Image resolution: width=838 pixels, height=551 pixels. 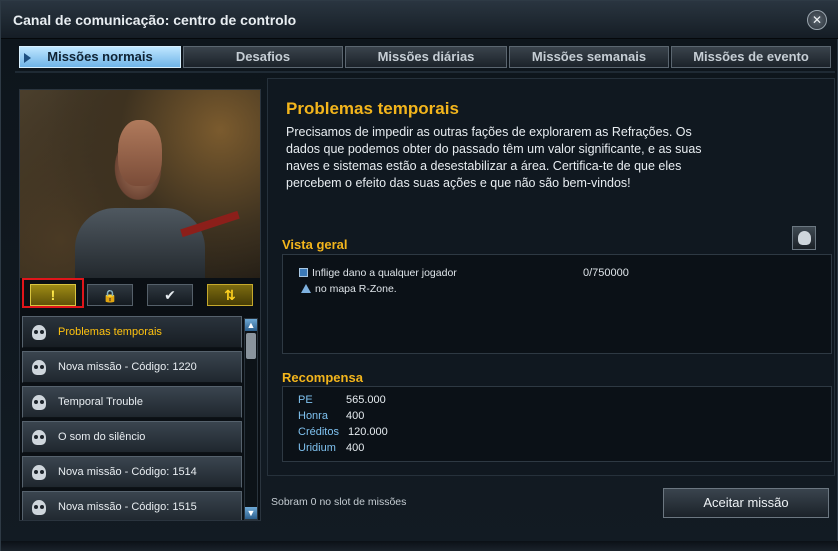 I want to click on list-item: Temporal Trouble, so click(x=132, y=402).